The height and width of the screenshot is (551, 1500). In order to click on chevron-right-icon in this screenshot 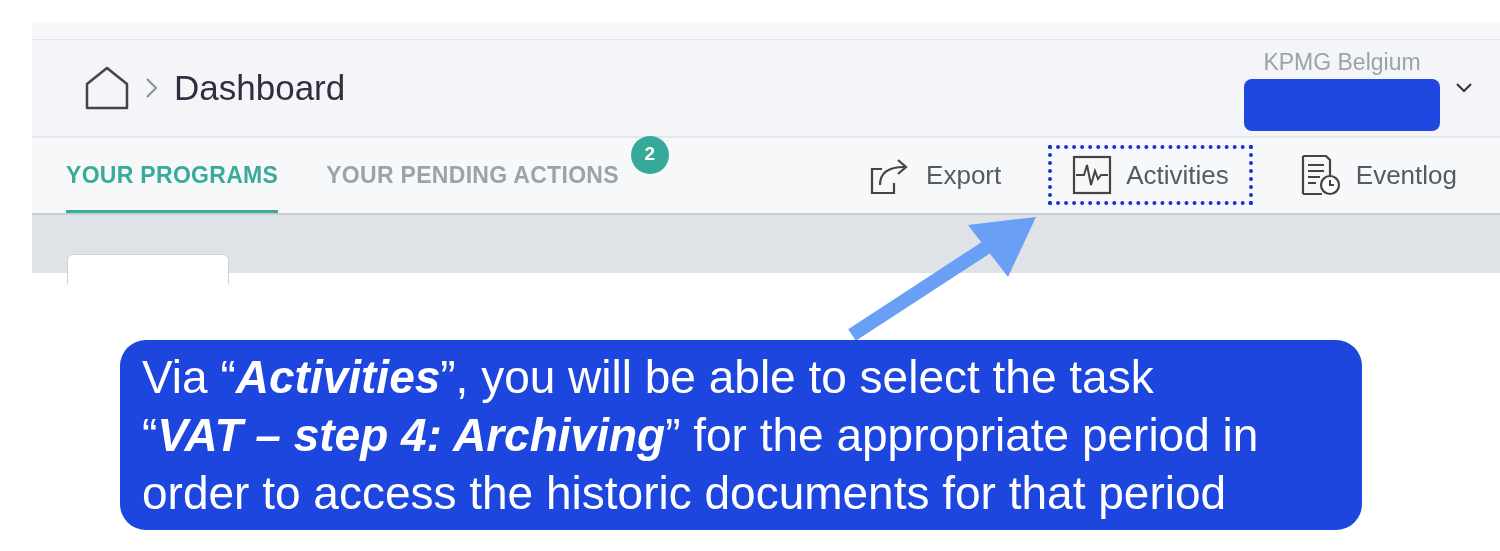, I will do `click(152, 88)`.